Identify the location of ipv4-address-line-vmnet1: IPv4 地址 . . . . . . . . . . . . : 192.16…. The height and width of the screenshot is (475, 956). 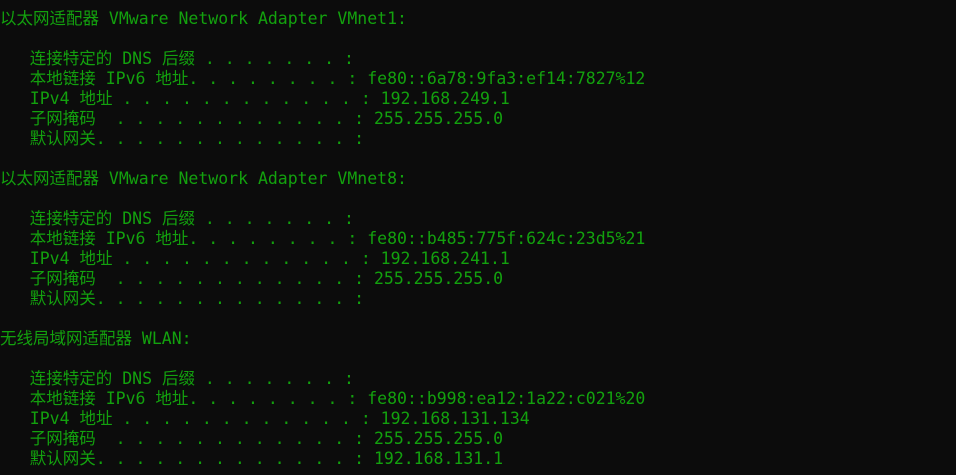
(255, 98).